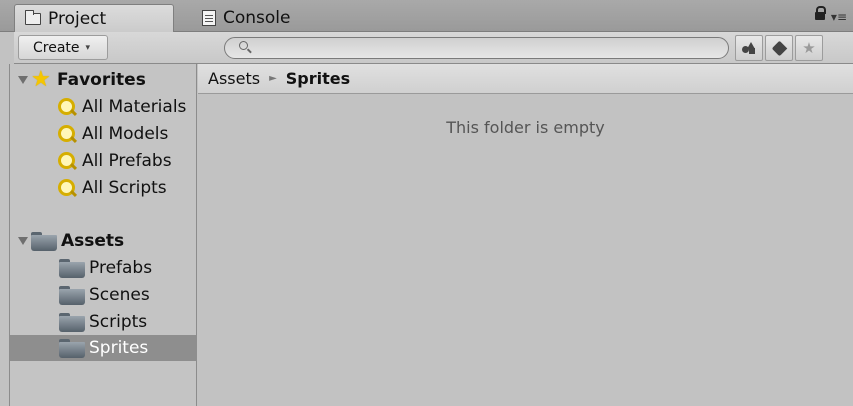 This screenshot has height=406, width=853. I want to click on search-input, so click(476, 48).